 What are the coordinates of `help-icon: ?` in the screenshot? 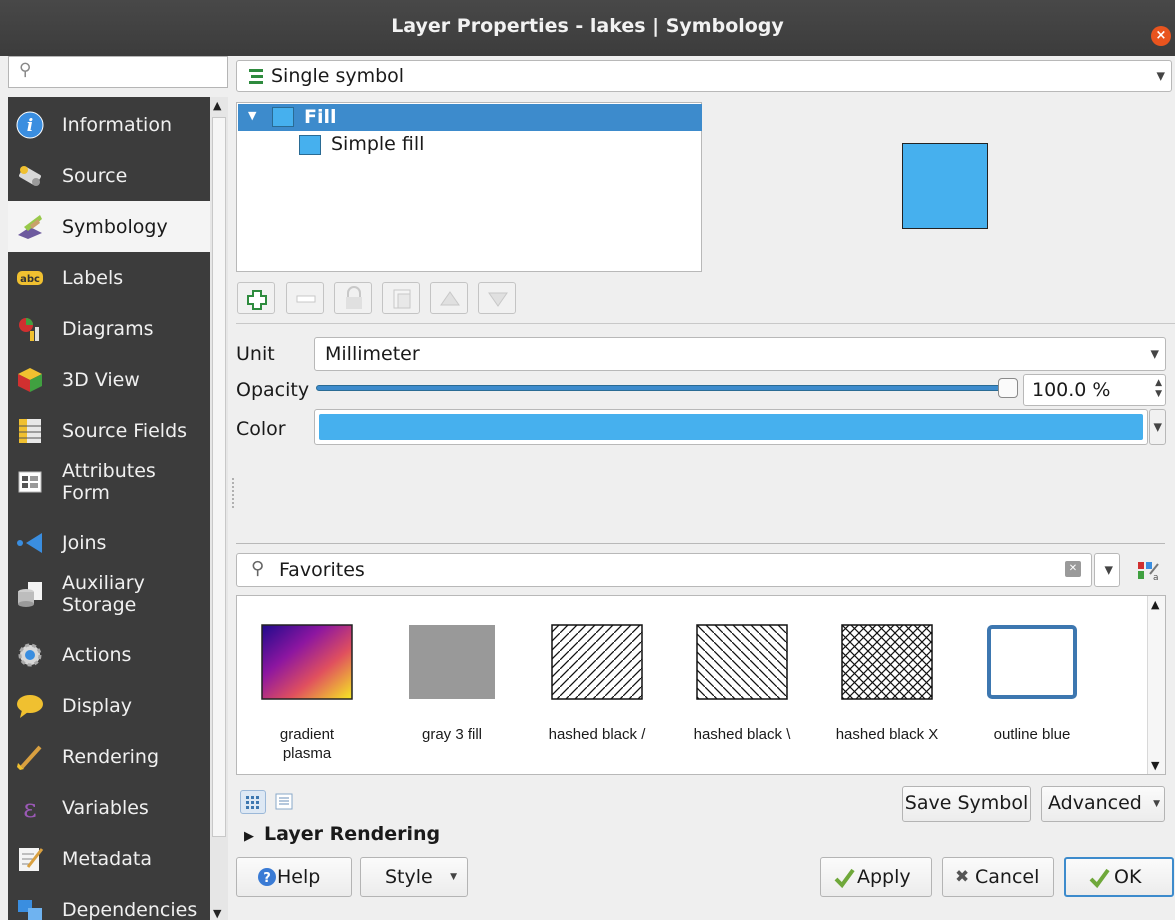 It's located at (267, 877).